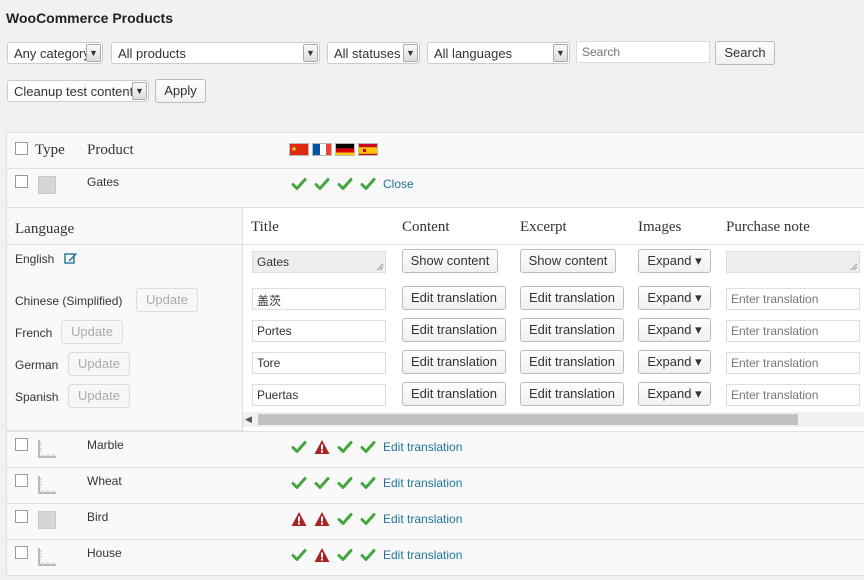 Image resolution: width=864 pixels, height=580 pixels. I want to click on update-button-french: Update, so click(92, 332).